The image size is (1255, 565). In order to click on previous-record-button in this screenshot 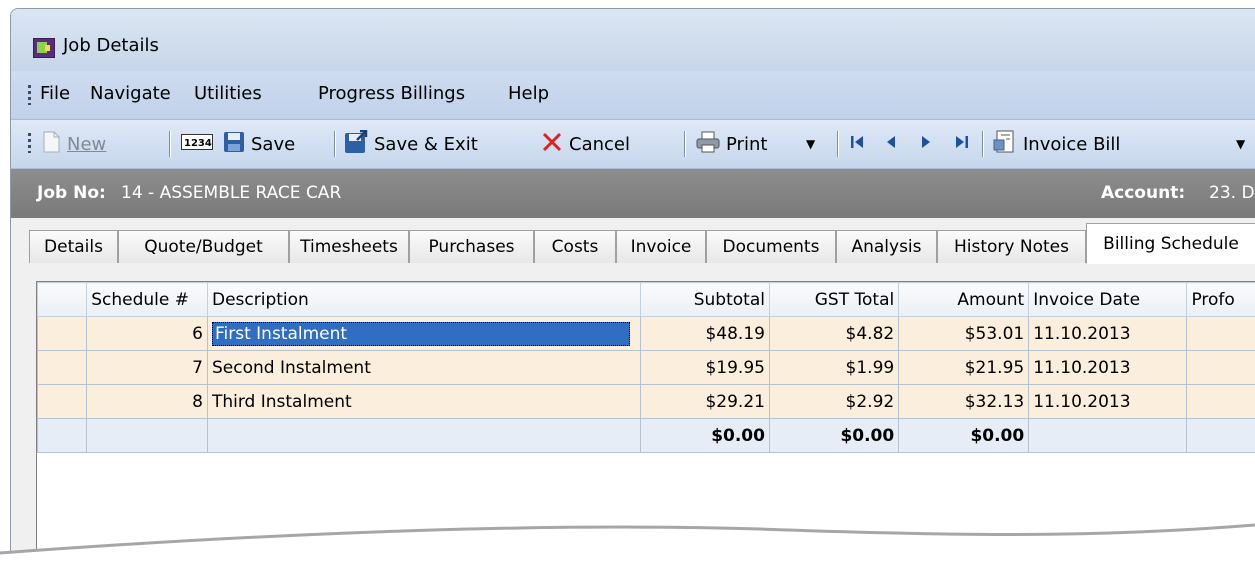, I will do `click(891, 144)`.